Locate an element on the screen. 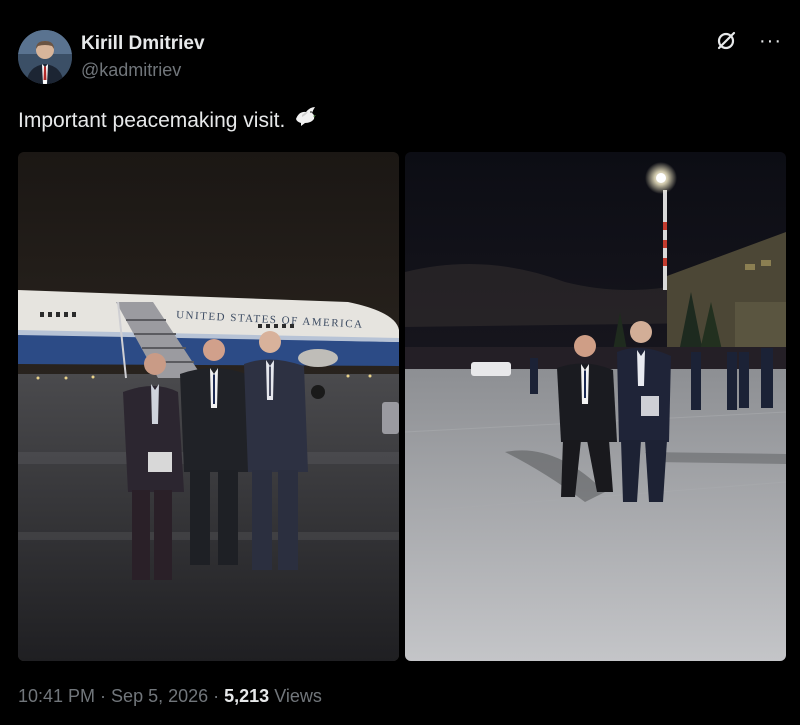 The height and width of the screenshot is (725, 800). views-count: 5,213 is located at coordinates (247, 696).